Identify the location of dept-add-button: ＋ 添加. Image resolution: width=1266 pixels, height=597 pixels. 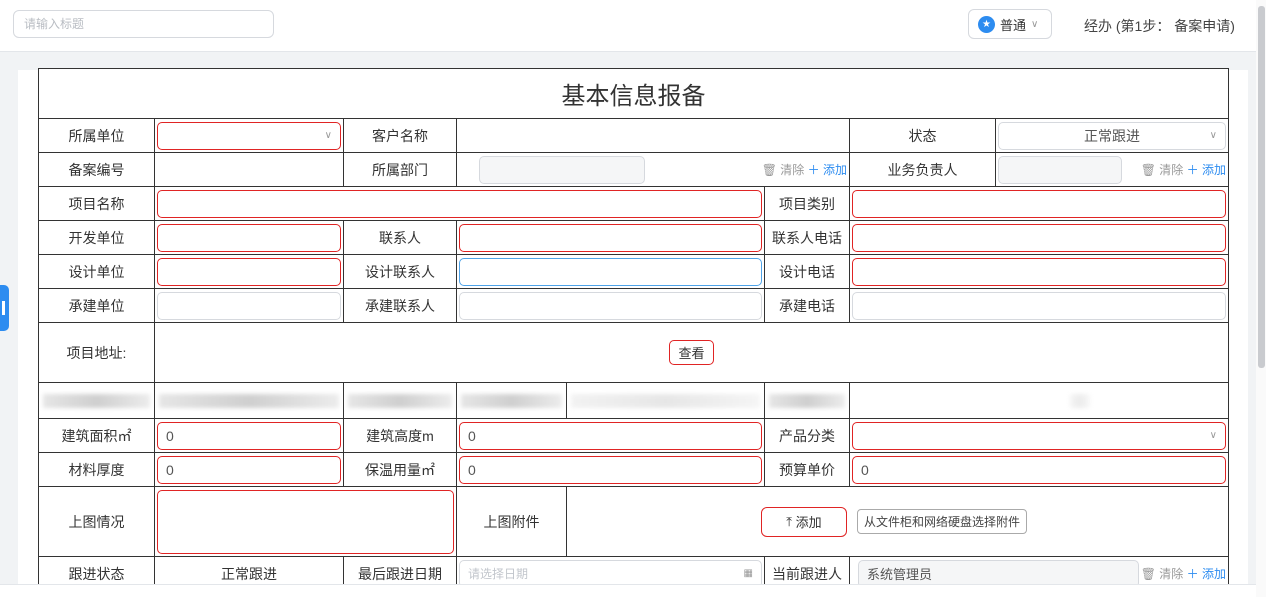
(827, 170).